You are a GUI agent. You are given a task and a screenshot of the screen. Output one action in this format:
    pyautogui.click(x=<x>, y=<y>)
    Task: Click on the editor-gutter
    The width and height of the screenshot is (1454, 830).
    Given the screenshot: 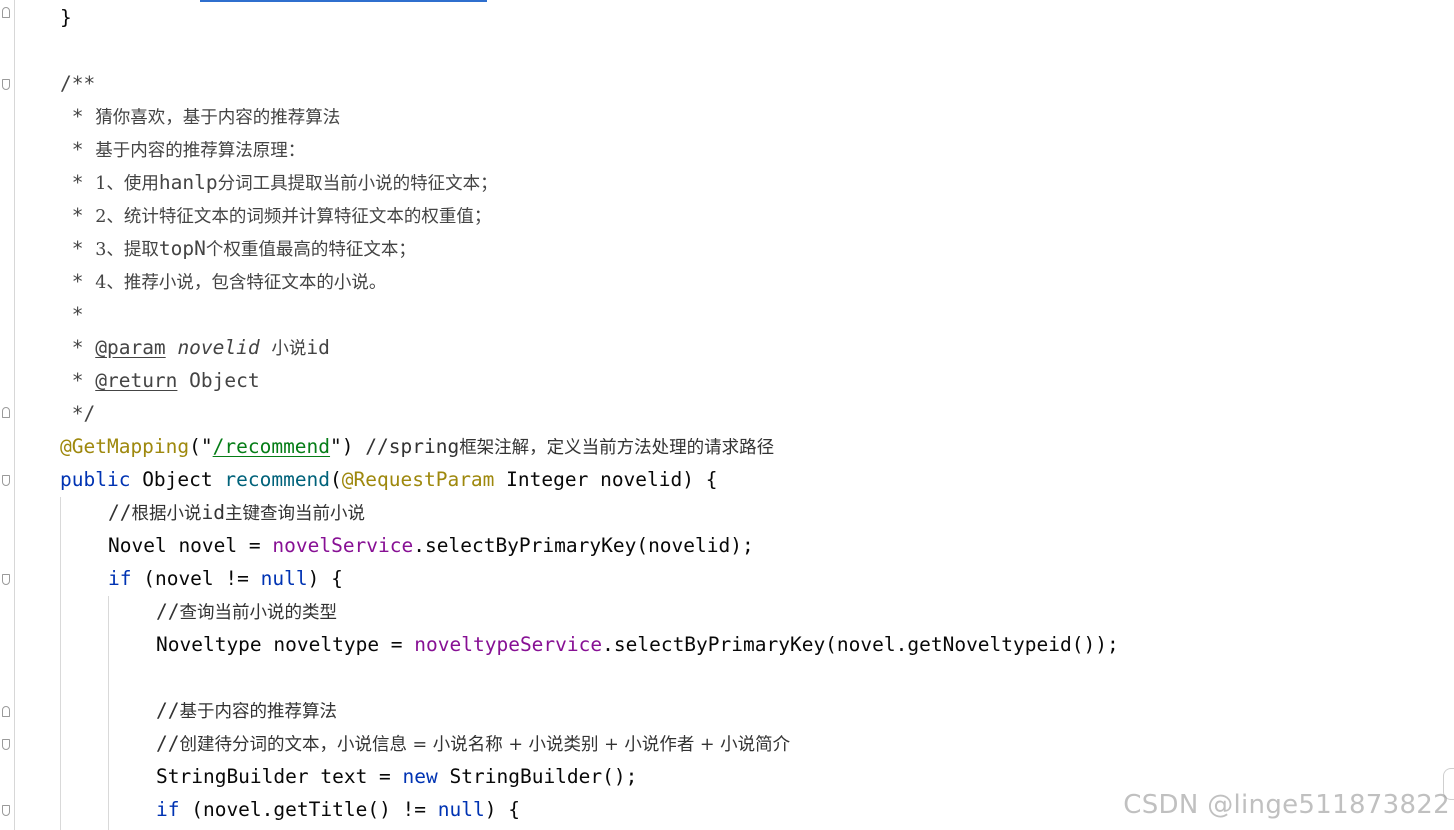 What is the action you would take?
    pyautogui.click(x=7, y=415)
    